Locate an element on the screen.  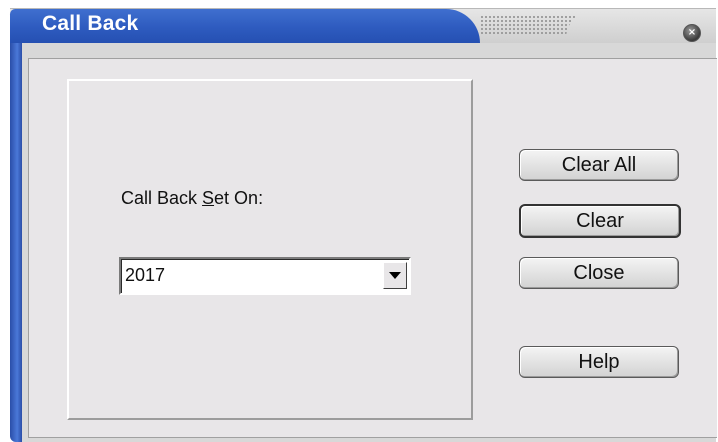
select-value: 2017 is located at coordinates (145, 275).